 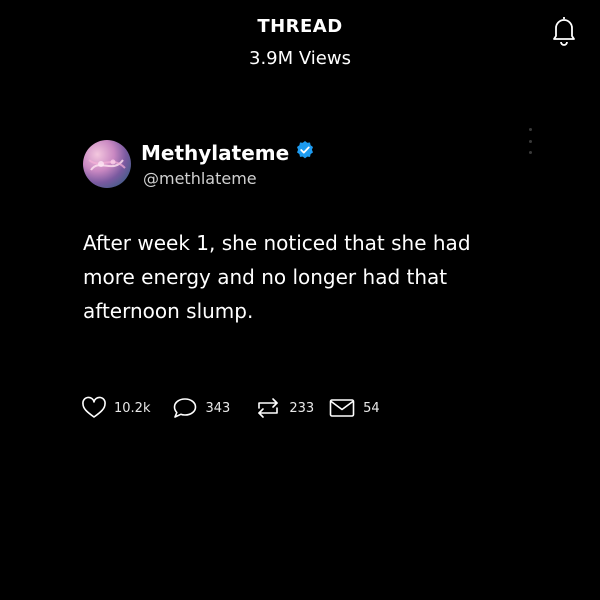 I want to click on views-count: 3.9M Views, so click(x=300, y=58).